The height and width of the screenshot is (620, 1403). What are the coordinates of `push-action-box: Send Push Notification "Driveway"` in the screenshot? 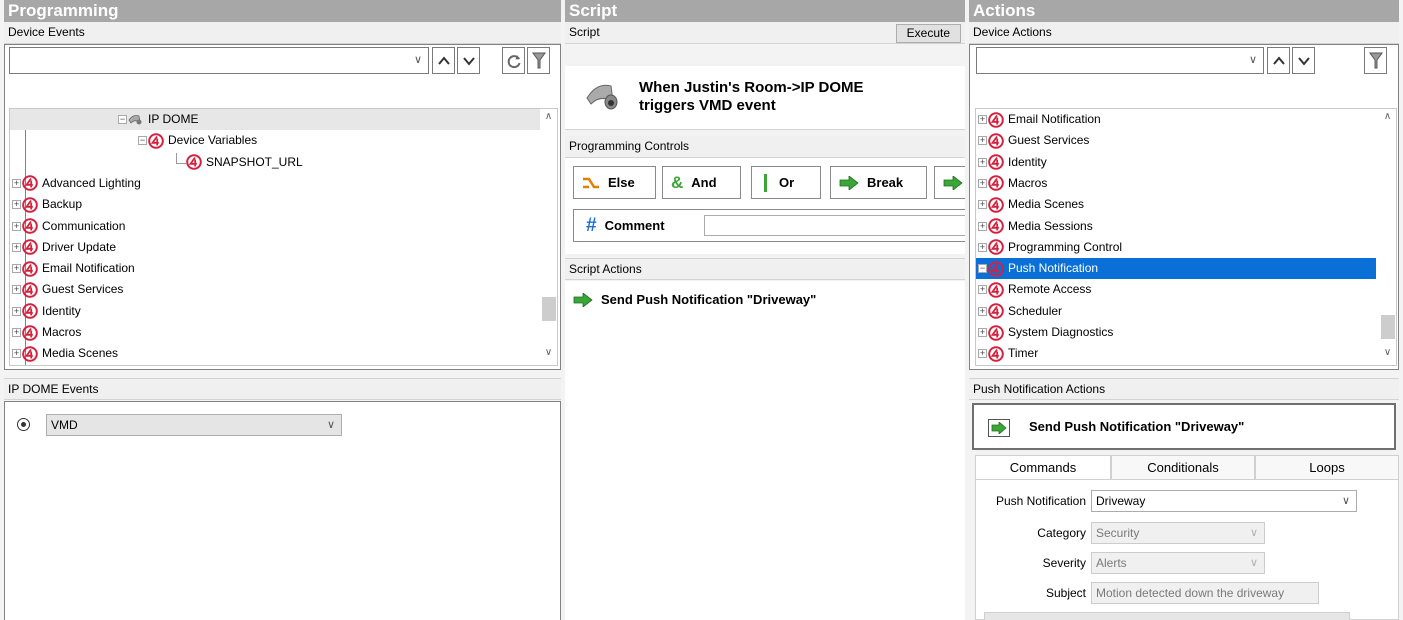 It's located at (1184, 426).